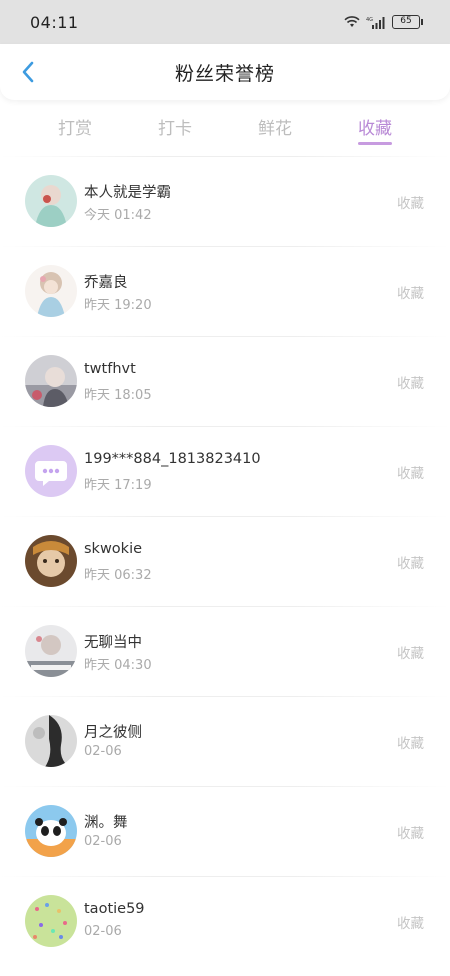  I want to click on tab-checkin: 打卡, so click(175, 126).